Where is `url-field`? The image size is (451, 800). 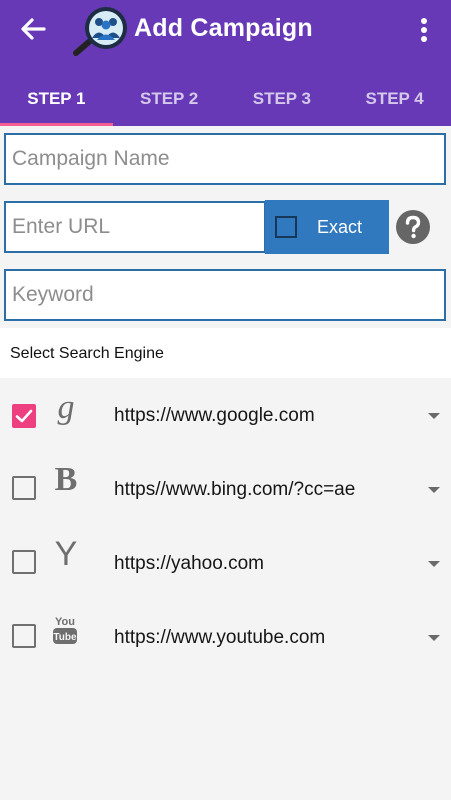 url-field is located at coordinates (135, 227).